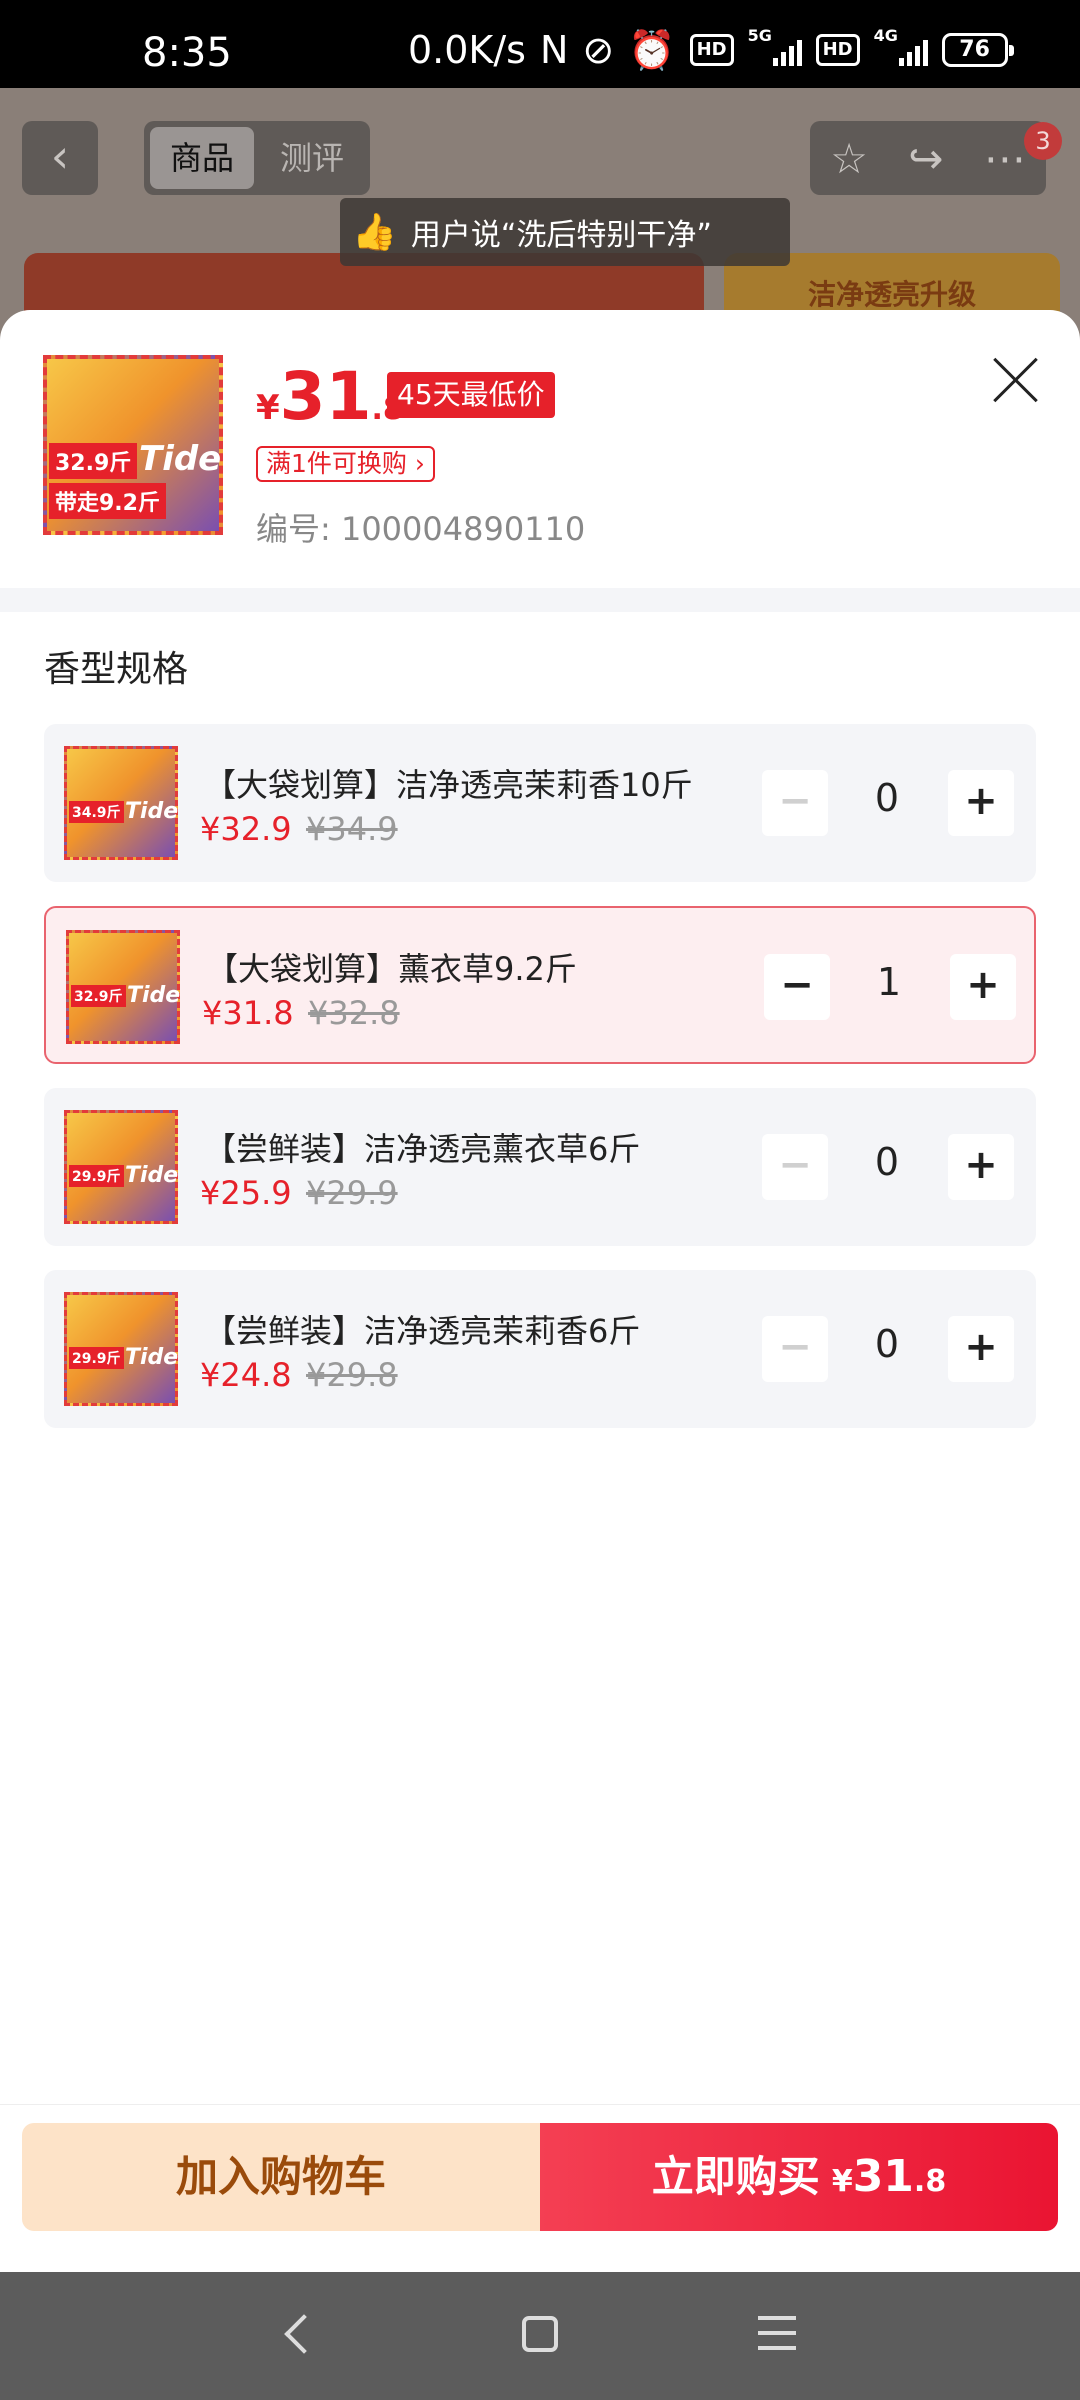  I want to click on add-to-cart-button: 加入购物车, so click(281, 2177).